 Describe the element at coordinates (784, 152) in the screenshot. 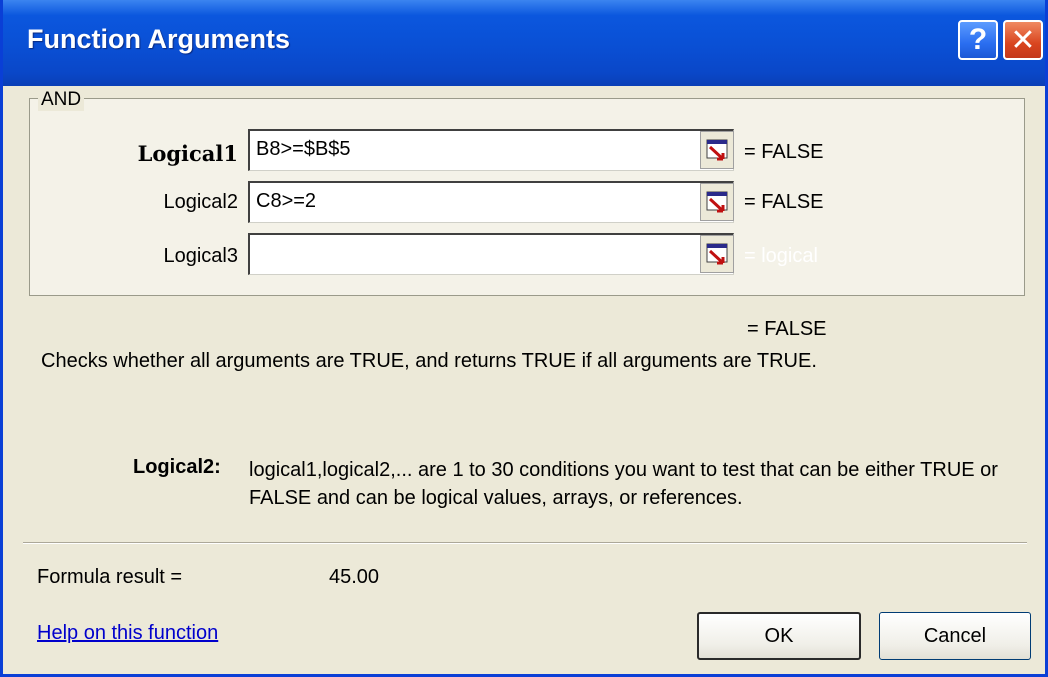

I see `logical1-result: = FALSE` at that location.